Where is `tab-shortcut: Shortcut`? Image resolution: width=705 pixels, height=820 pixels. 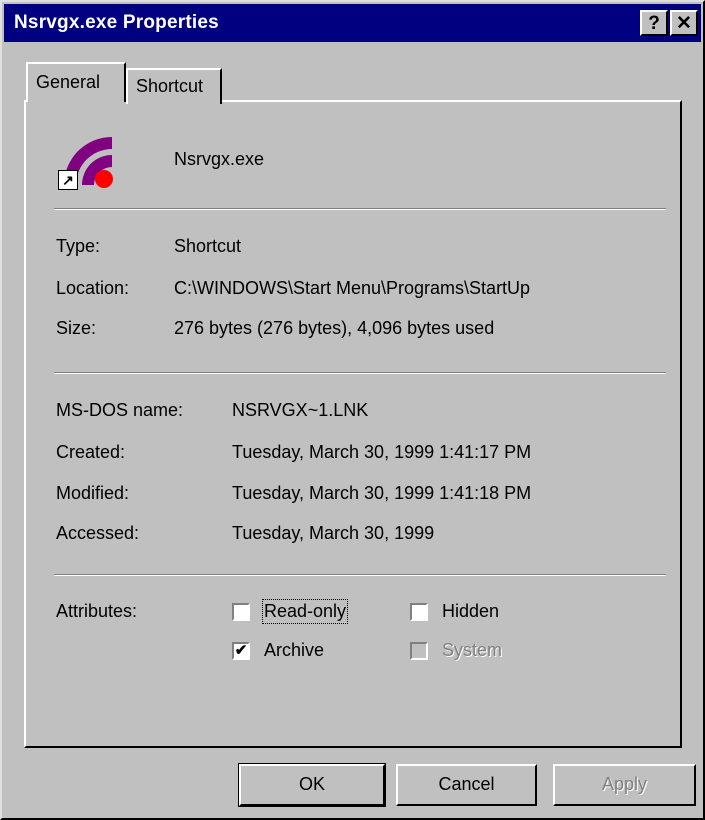
tab-shortcut: Shortcut is located at coordinates (174, 86).